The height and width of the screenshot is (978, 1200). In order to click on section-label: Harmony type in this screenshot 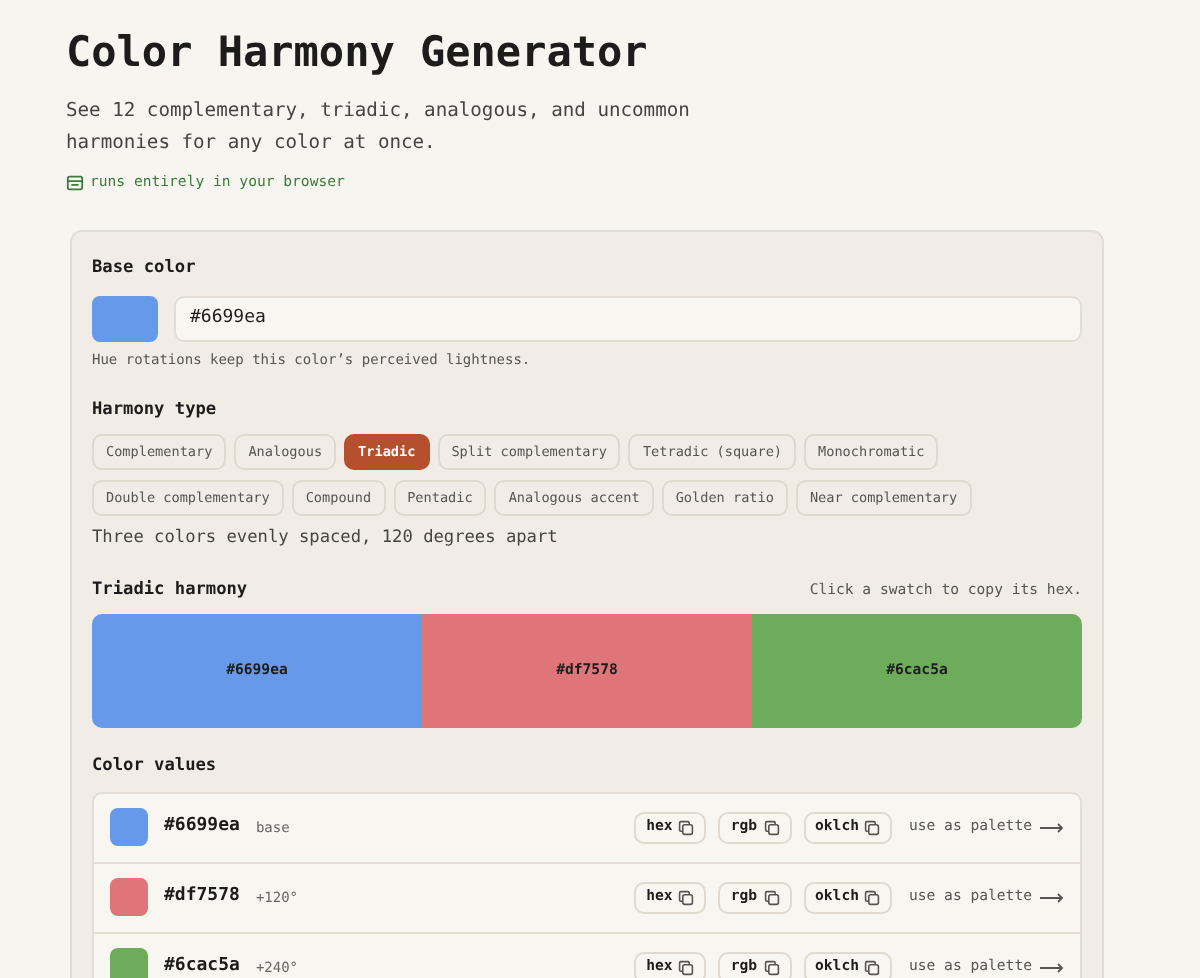, I will do `click(154, 411)`.